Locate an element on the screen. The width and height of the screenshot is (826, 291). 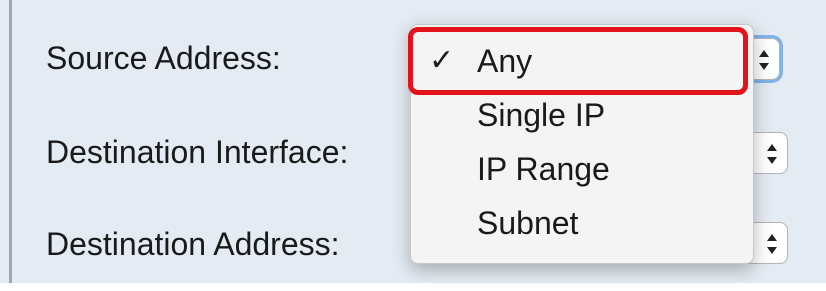
source-address-label: Source Address: is located at coordinates (163, 58).